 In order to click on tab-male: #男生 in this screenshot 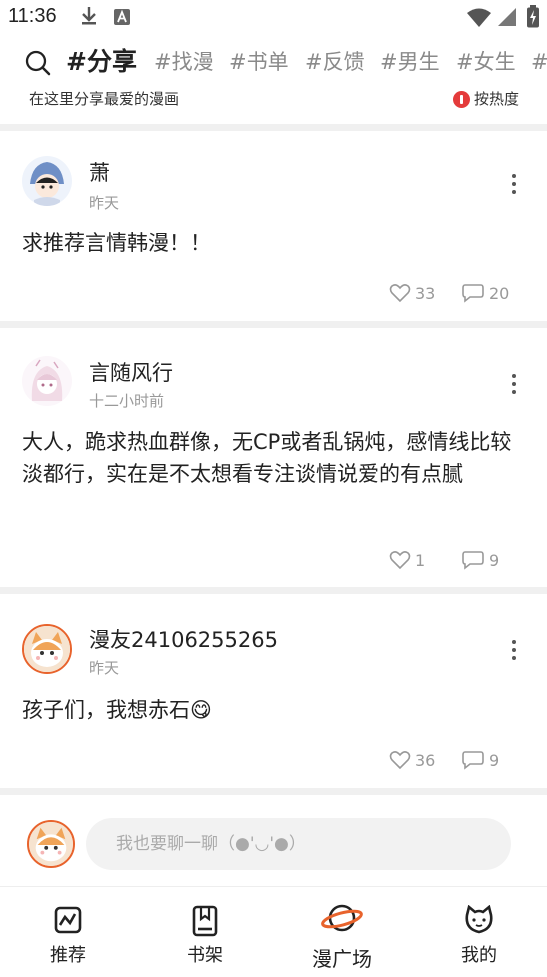, I will do `click(410, 62)`.